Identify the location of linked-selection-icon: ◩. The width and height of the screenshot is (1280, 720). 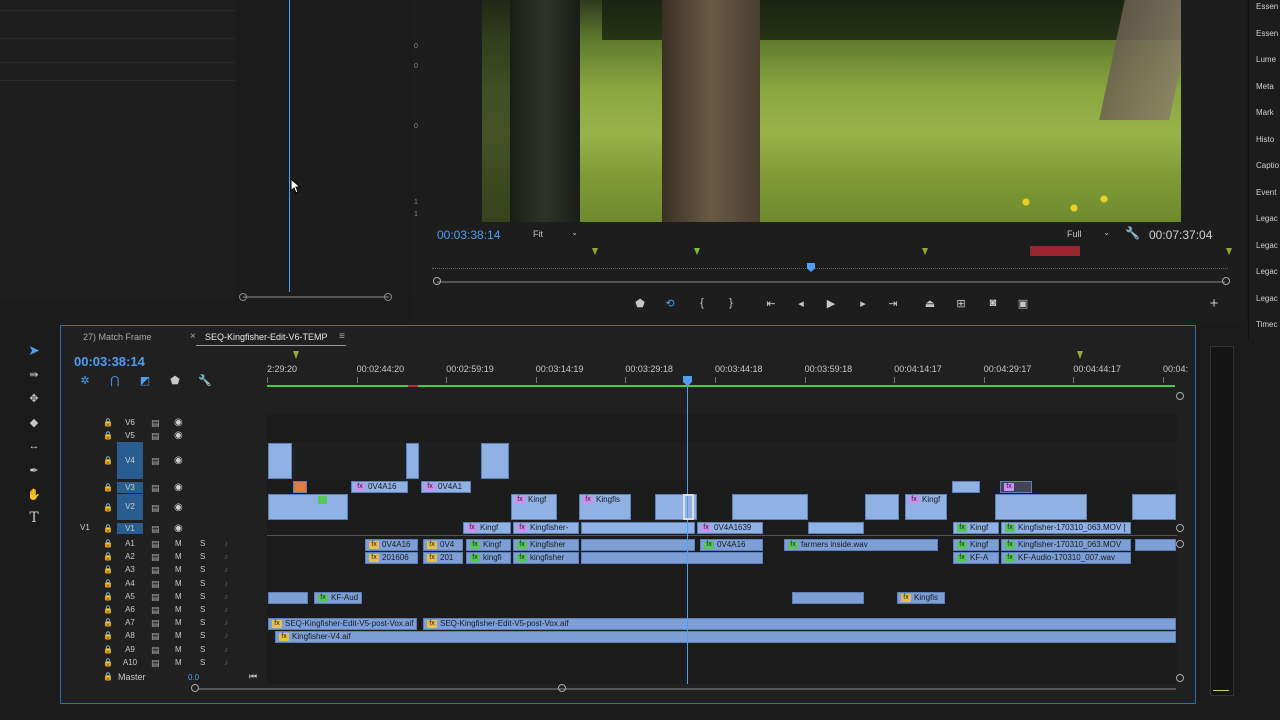
(145, 380).